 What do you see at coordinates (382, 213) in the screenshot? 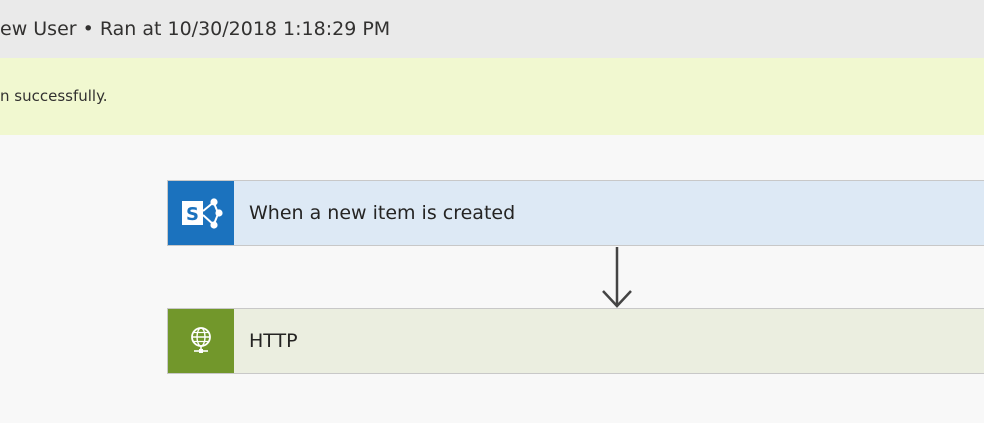
I see `step-title: When a new item is created` at bounding box center [382, 213].